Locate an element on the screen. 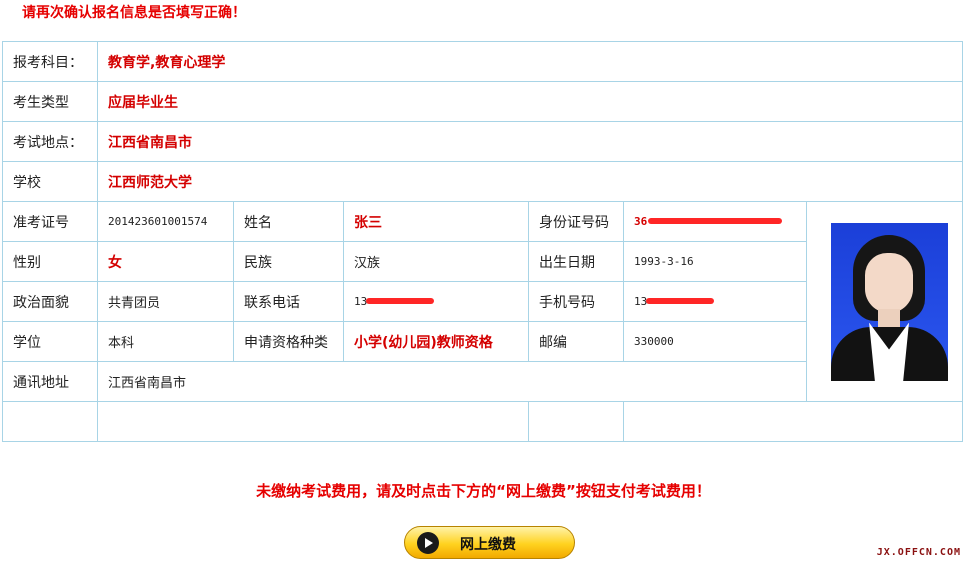 The width and height of the screenshot is (967, 562). exam-location-label: 考试地点： is located at coordinates (50, 141).